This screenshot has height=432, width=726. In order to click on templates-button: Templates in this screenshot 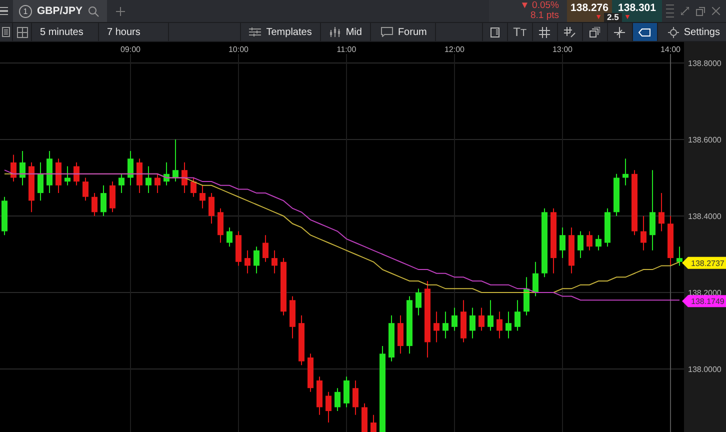, I will do `click(281, 32)`.